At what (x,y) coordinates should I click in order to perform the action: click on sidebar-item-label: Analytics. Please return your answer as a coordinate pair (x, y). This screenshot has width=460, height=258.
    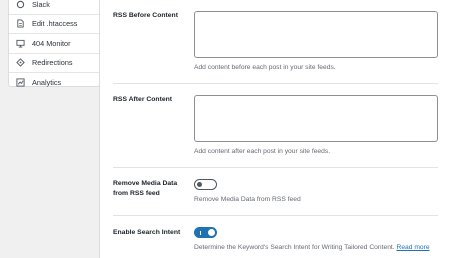
    Looking at the image, I should click on (47, 83).